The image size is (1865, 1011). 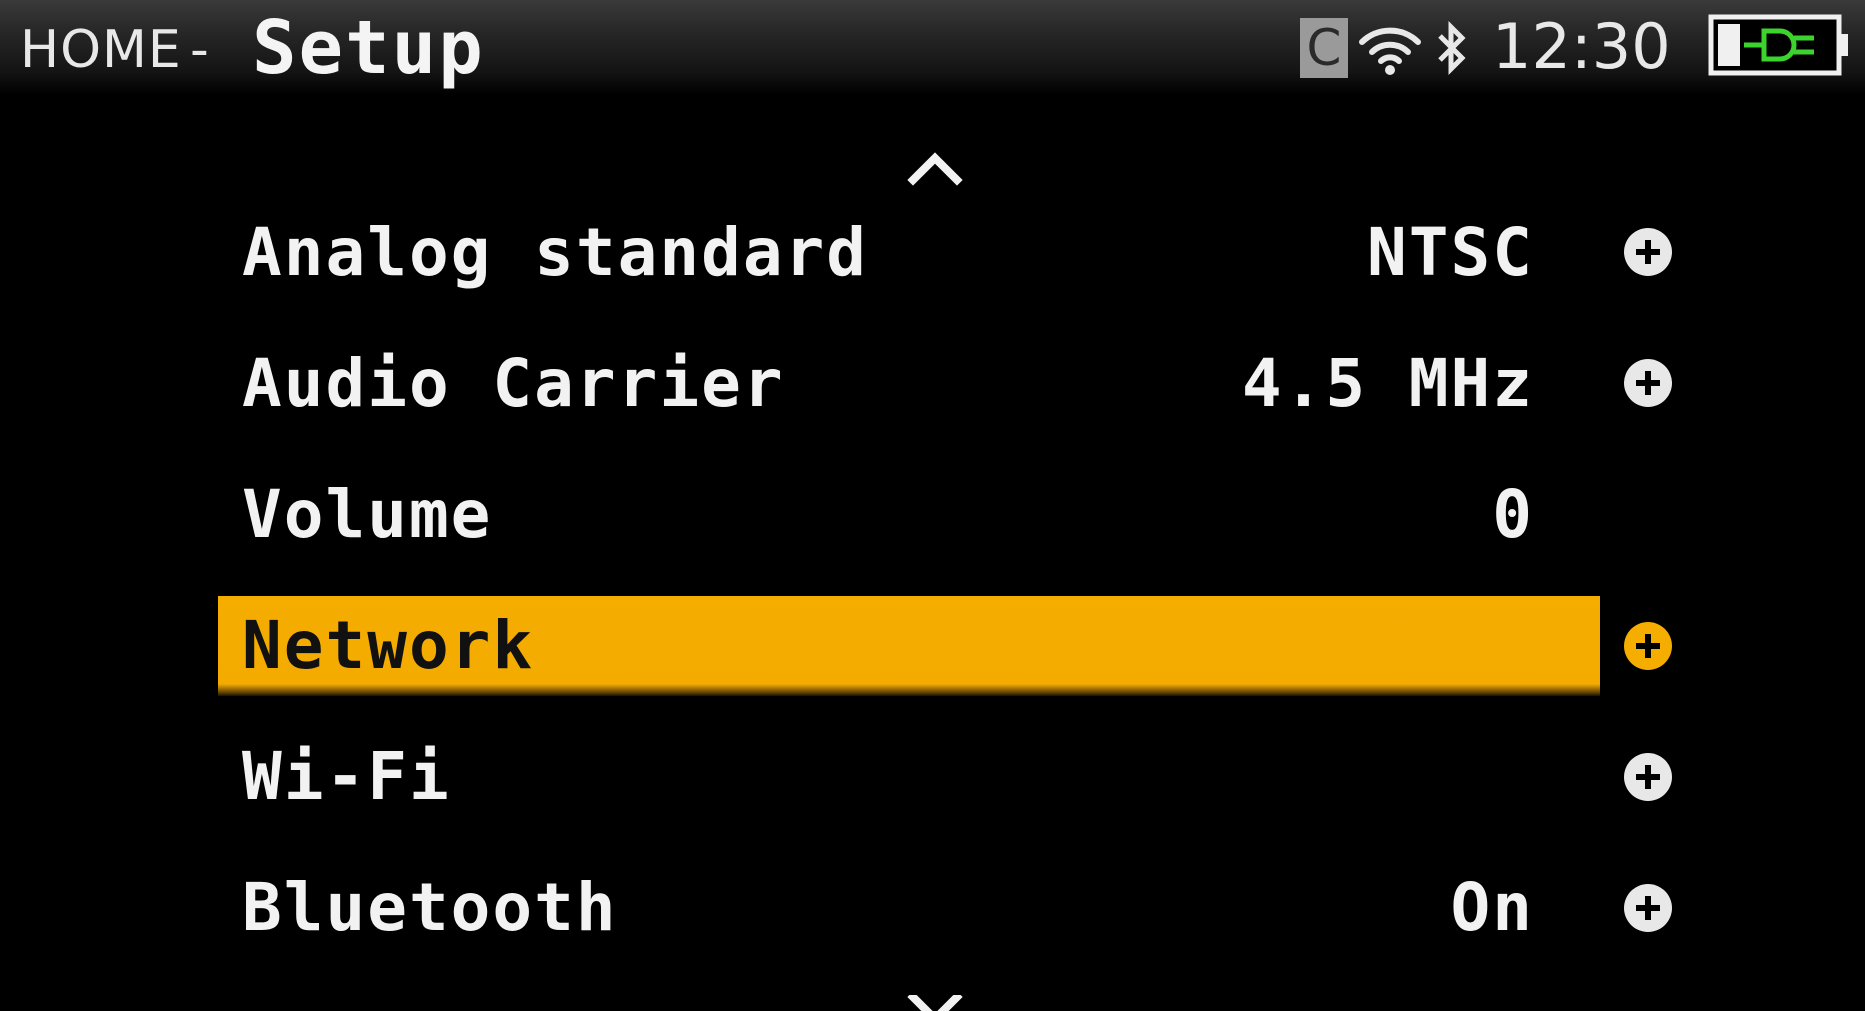 What do you see at coordinates (430, 907) in the screenshot?
I see `menu-item-label: Bluetooth` at bounding box center [430, 907].